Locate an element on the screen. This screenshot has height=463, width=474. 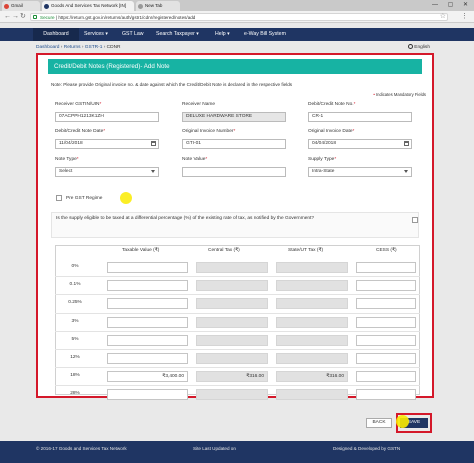
secure-label: Secure is located at coordinates (47, 17).